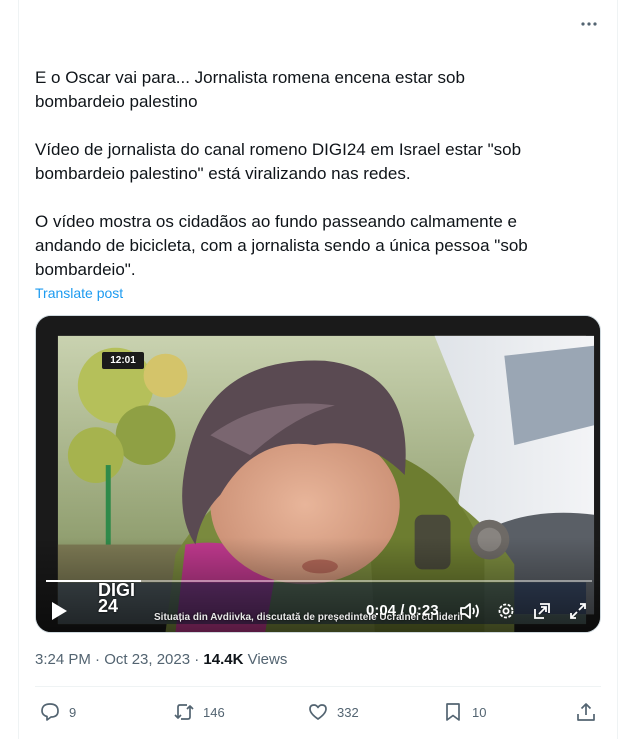 This screenshot has height=739, width=636. What do you see at coordinates (79, 293) in the screenshot?
I see `translate-post-link: Translate post` at bounding box center [79, 293].